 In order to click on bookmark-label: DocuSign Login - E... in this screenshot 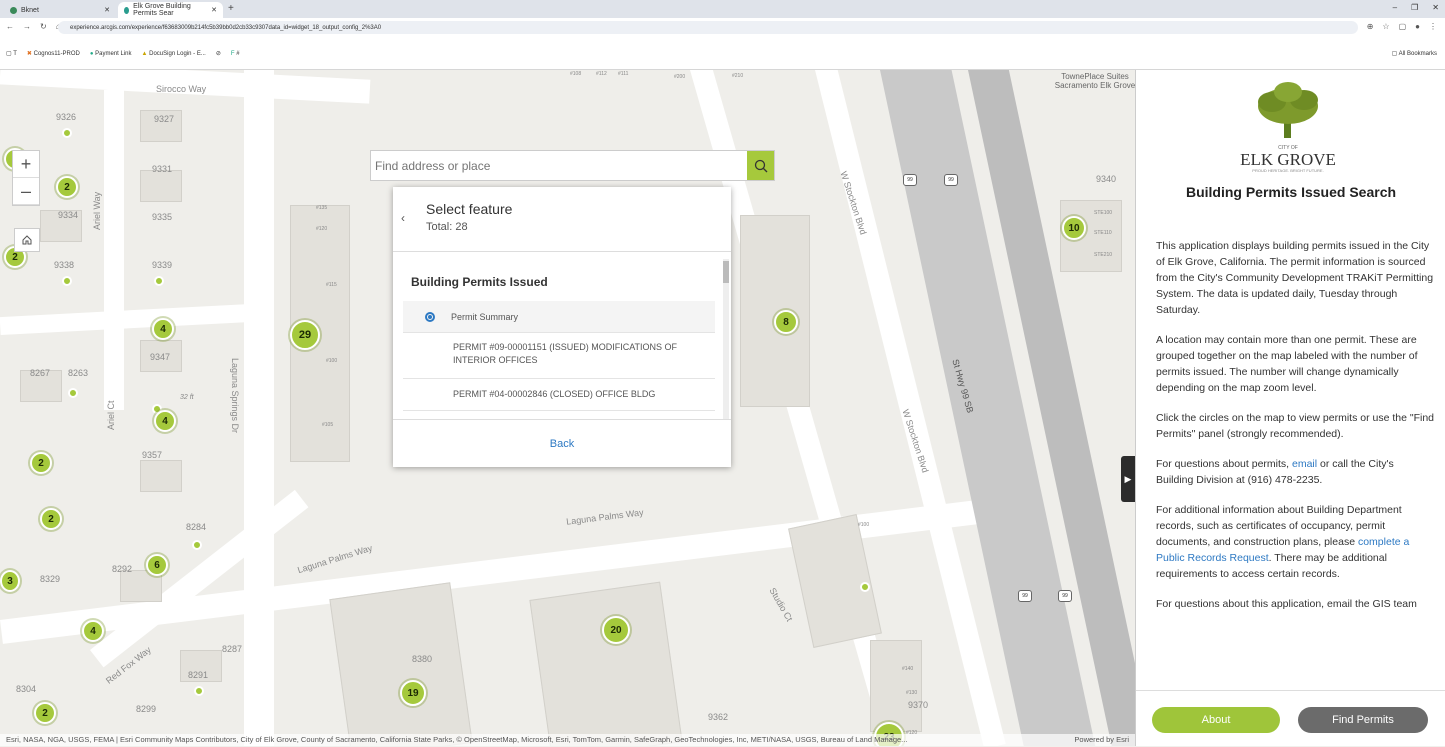, I will do `click(177, 53)`.